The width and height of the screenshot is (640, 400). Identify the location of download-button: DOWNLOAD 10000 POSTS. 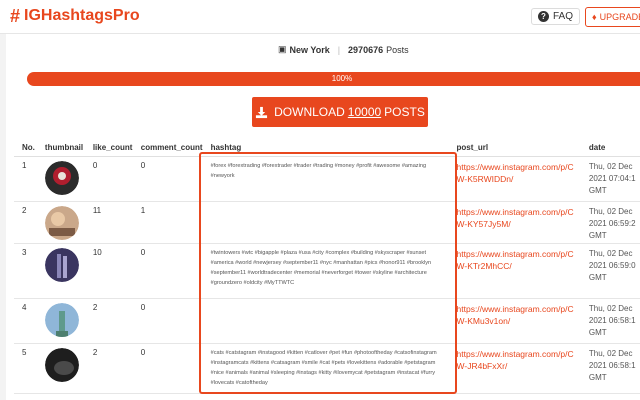
(340, 112).